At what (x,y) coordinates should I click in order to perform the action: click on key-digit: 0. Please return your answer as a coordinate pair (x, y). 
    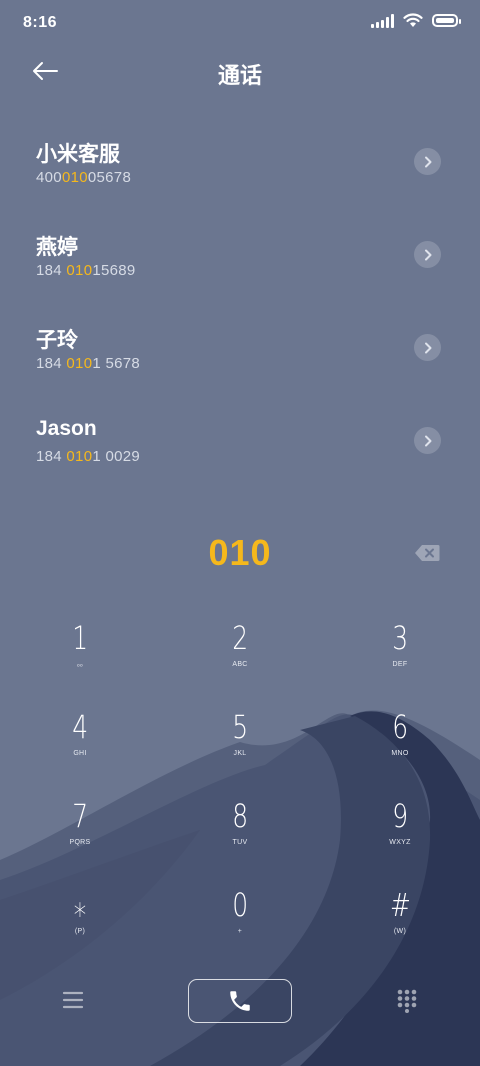
    Looking at the image, I should click on (240, 905).